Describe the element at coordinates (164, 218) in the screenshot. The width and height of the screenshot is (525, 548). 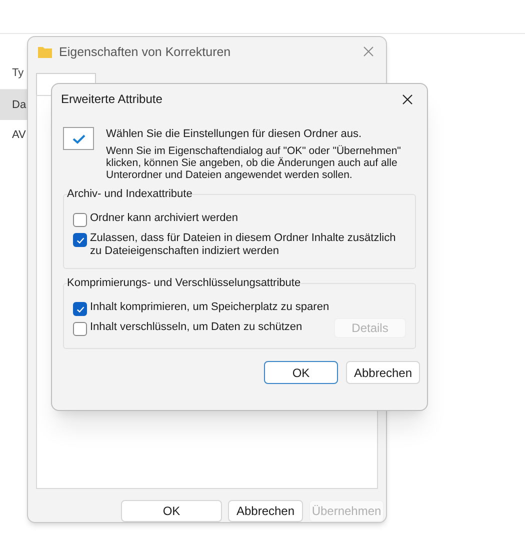
I see `checkbox-label: Ordner kann archiviert werden` at that location.